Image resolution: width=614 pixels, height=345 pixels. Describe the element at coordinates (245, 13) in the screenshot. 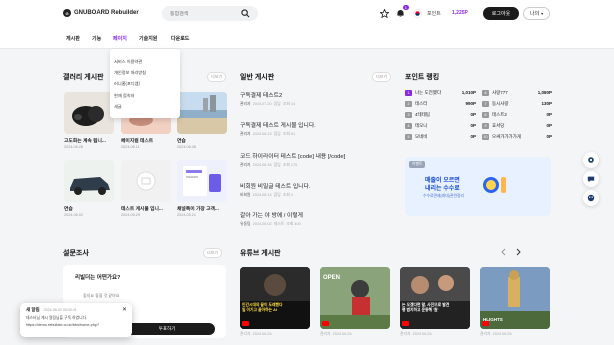

I see `search-icon` at that location.